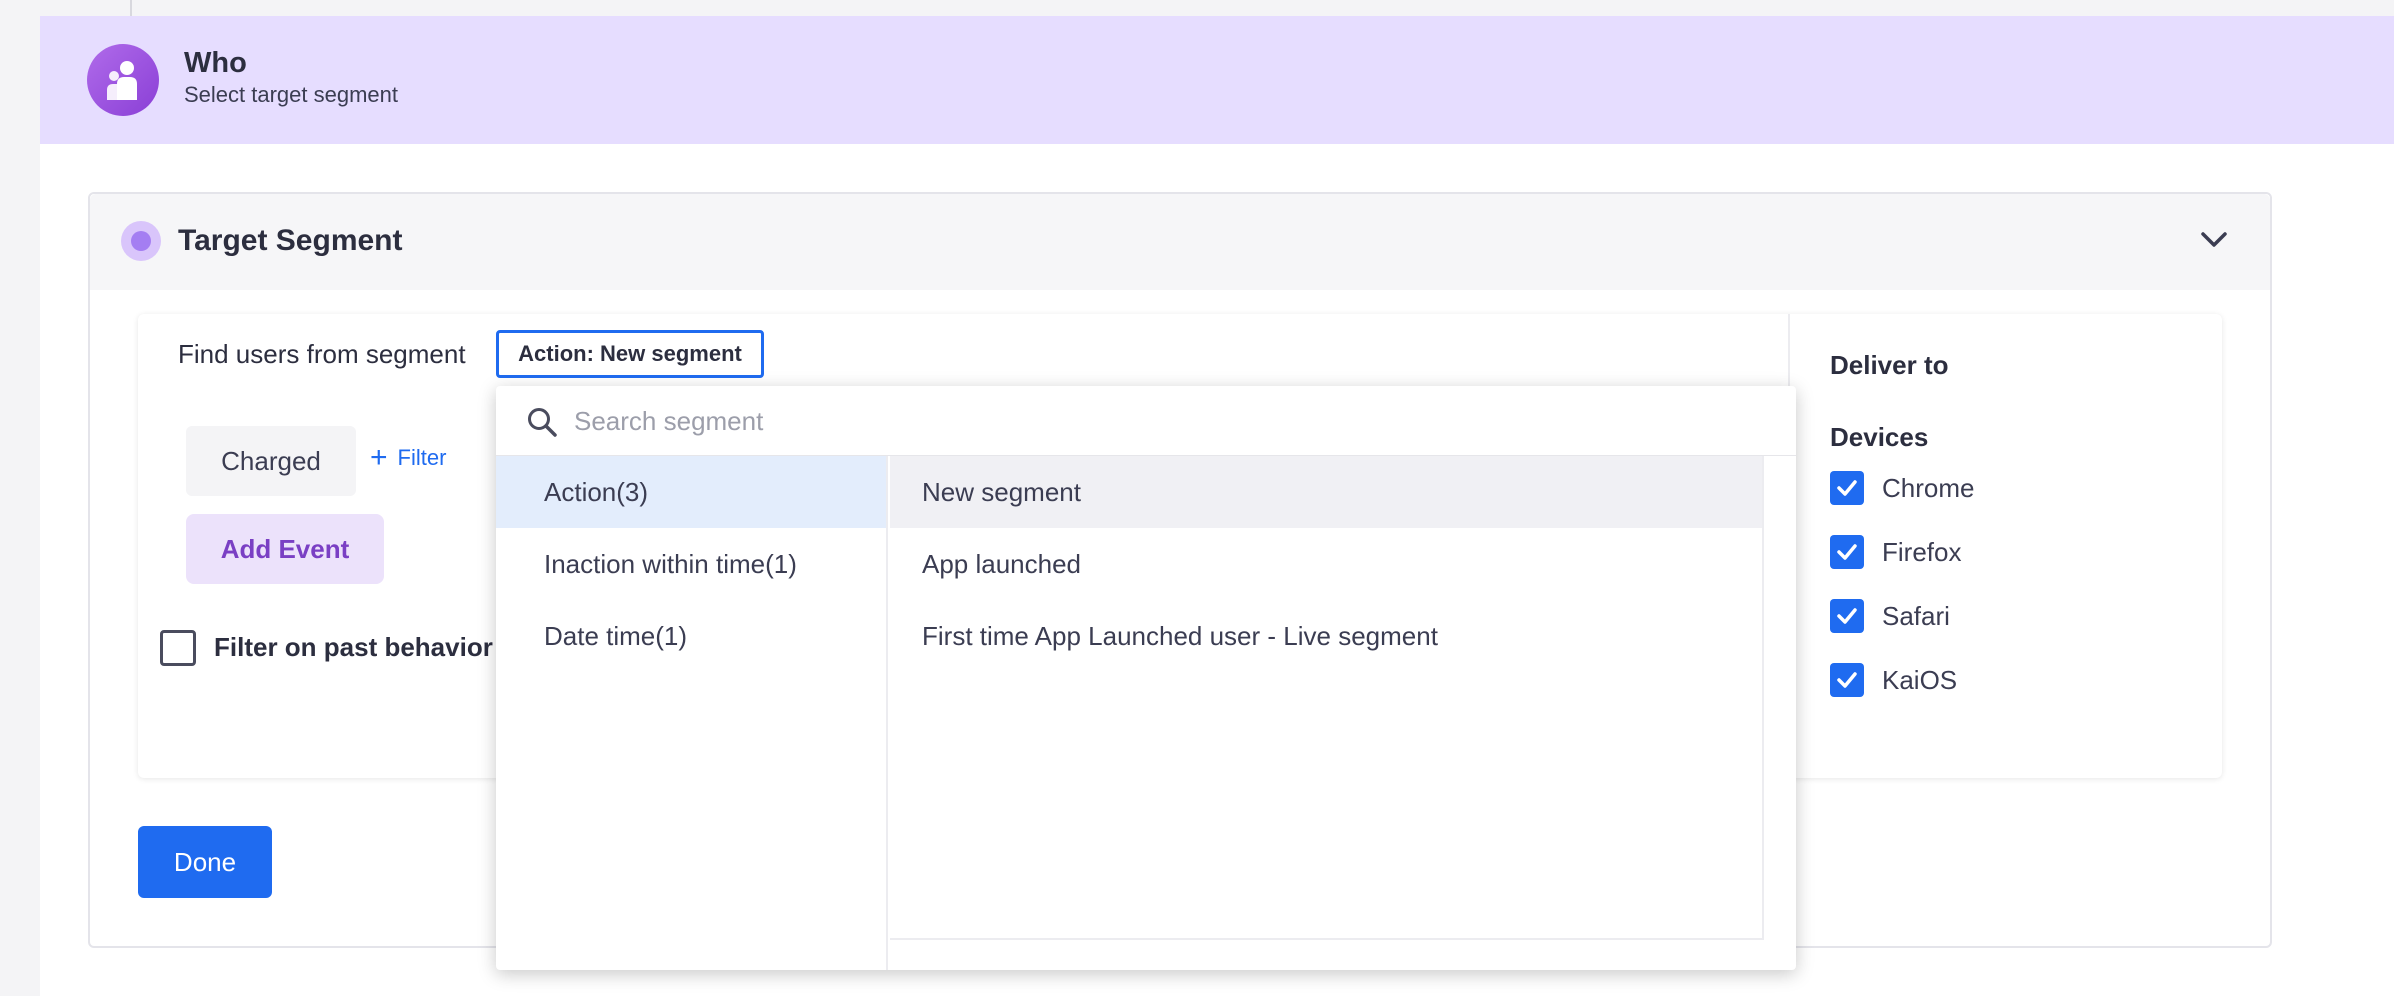  I want to click on device-row-kaios: KaiOS, so click(1893, 680).